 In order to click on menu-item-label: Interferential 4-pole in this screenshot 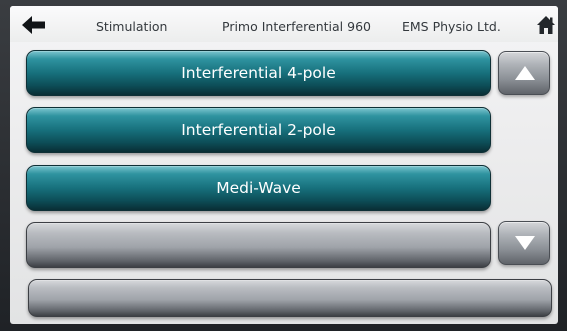, I will do `click(258, 73)`.